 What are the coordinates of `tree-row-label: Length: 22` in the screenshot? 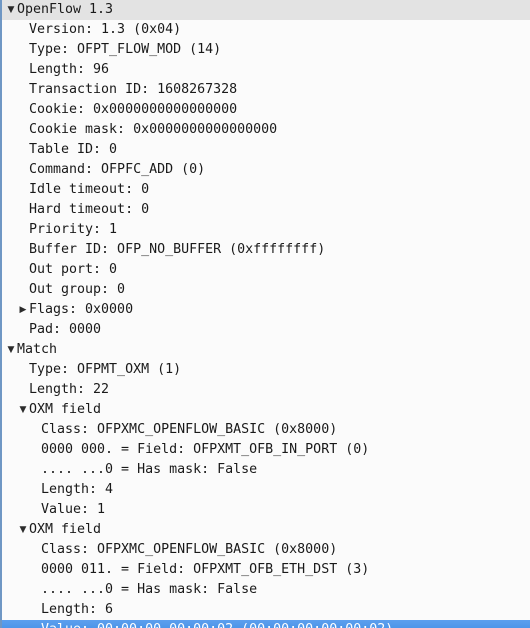 It's located at (69, 389).